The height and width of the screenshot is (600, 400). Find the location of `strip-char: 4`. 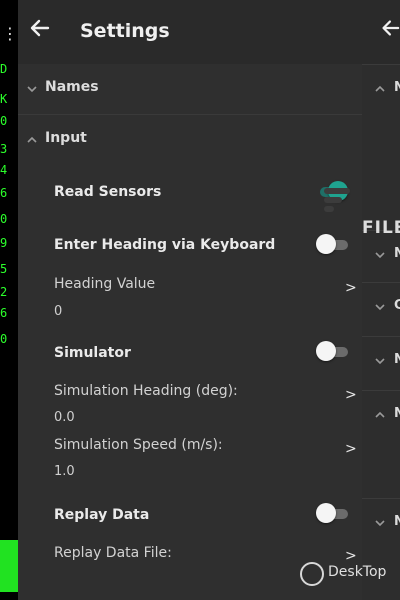

strip-char: 4 is located at coordinates (4, 170).